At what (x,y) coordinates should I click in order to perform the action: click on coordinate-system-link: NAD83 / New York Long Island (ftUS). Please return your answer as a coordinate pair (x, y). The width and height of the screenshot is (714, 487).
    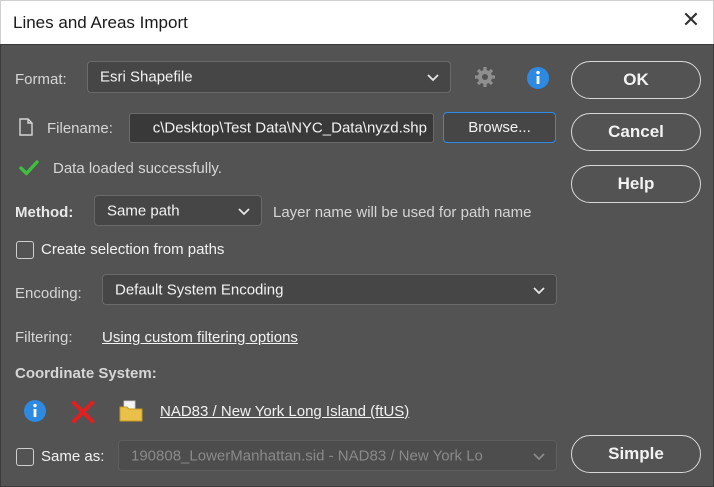
    Looking at the image, I should click on (284, 411).